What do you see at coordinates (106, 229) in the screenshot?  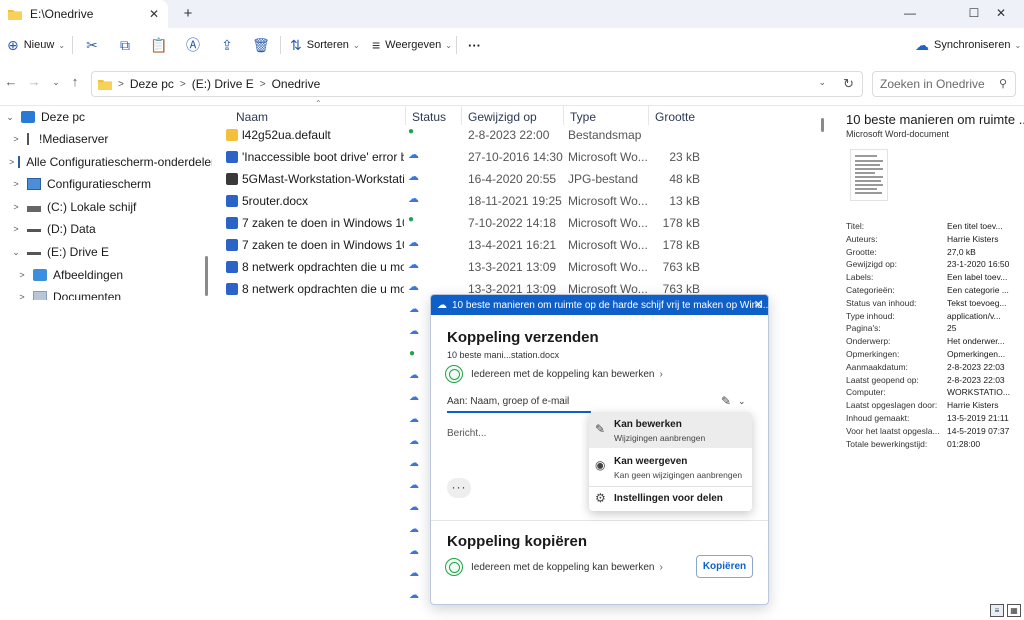 I see `tree-item-drive-d: > (D:) Data` at bounding box center [106, 229].